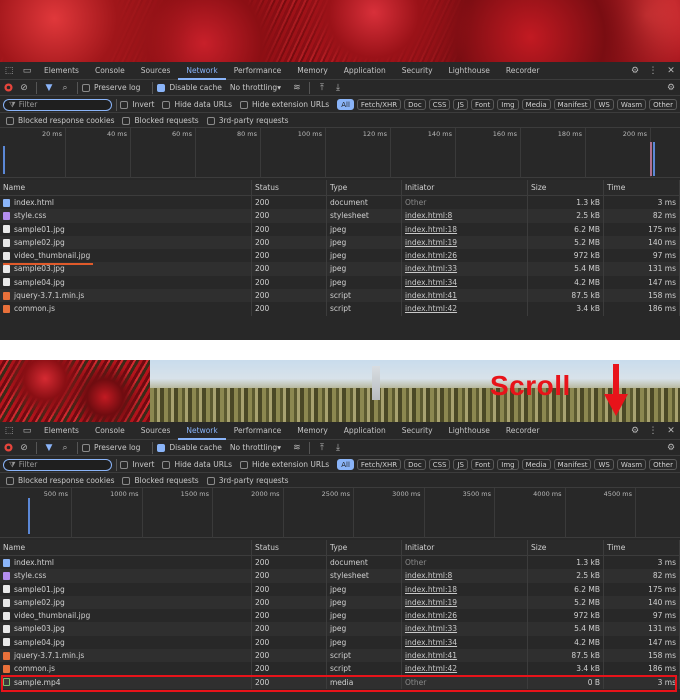 This screenshot has width=680, height=700. What do you see at coordinates (465, 602) in the screenshot?
I see `cell-initiator: index.html:19` at bounding box center [465, 602].